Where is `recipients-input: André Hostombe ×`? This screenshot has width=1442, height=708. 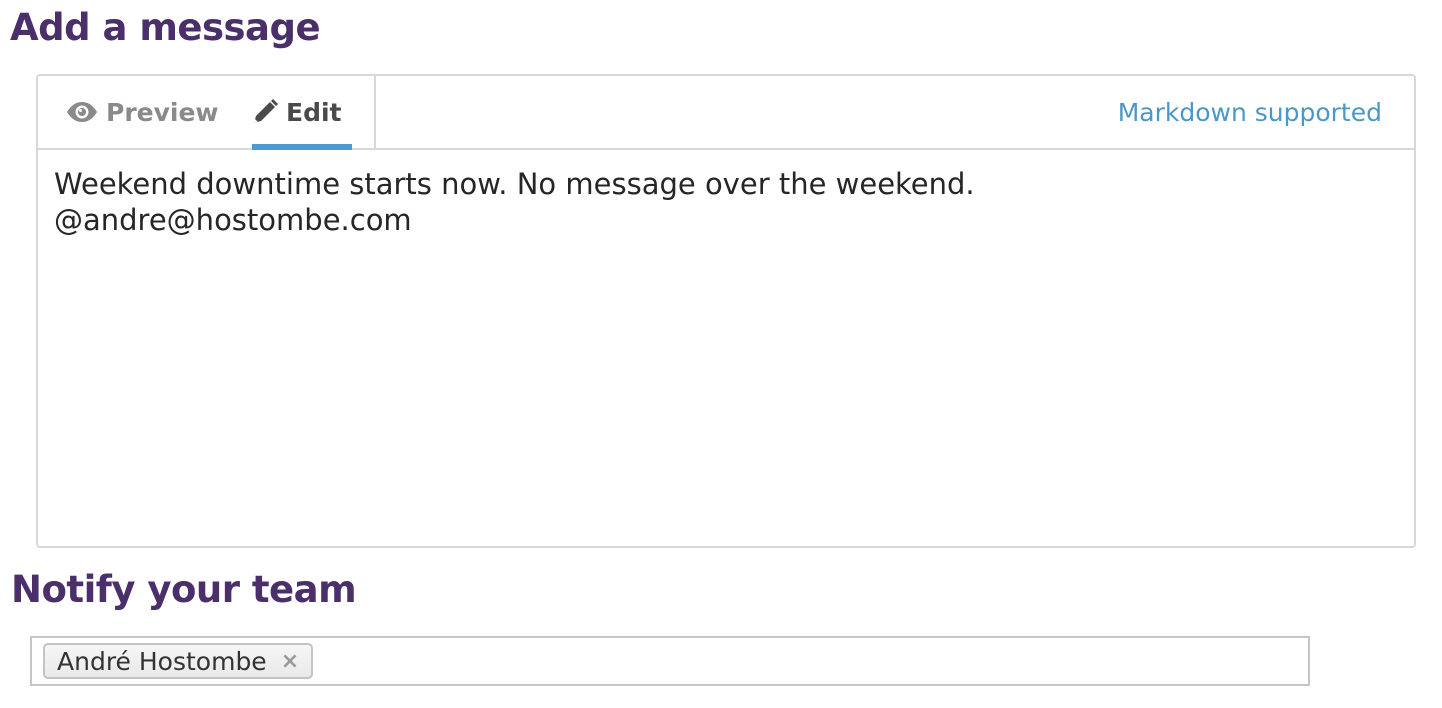 recipients-input: André Hostombe × is located at coordinates (670, 661).